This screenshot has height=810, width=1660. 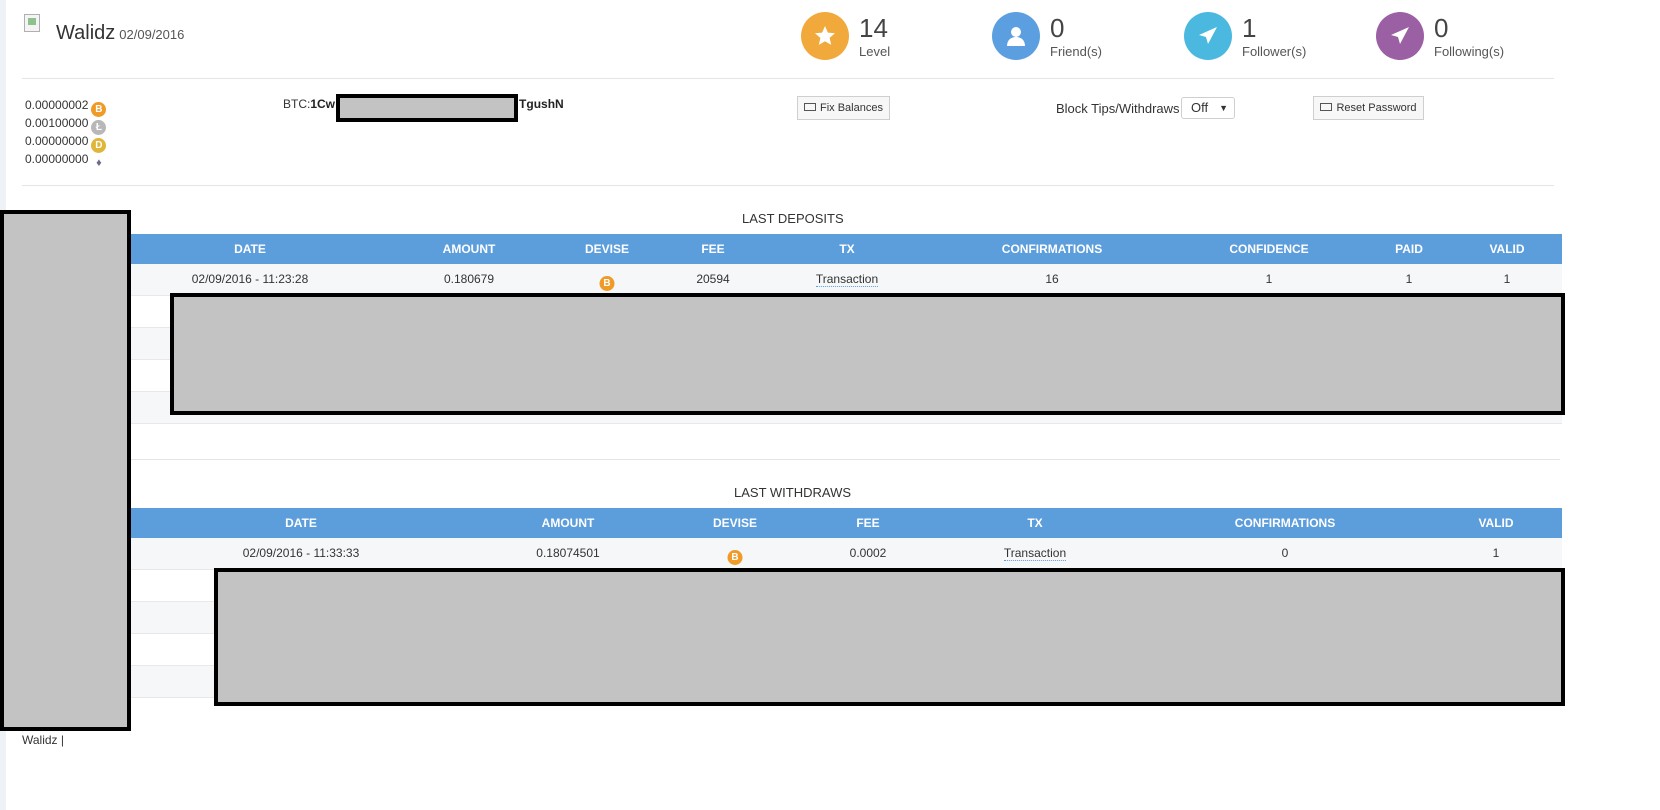 I want to click on caret-down-icon: ▼, so click(x=1223, y=108).